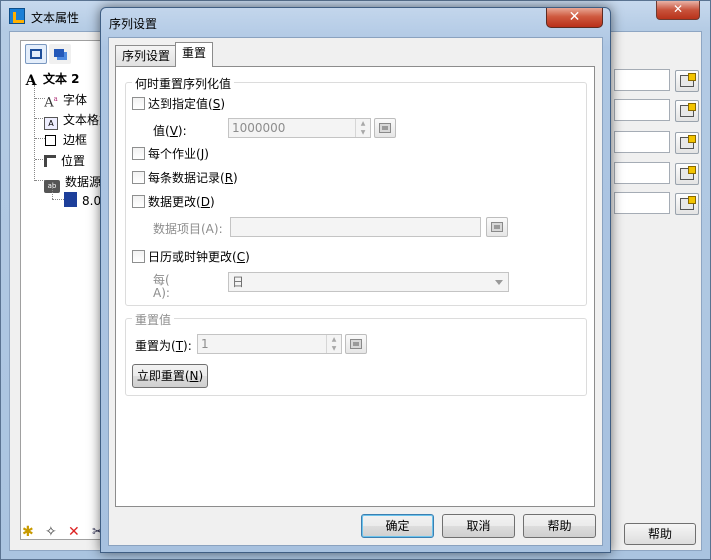 The height and width of the screenshot is (560, 711). I want to click on access-key: D, so click(205, 202).